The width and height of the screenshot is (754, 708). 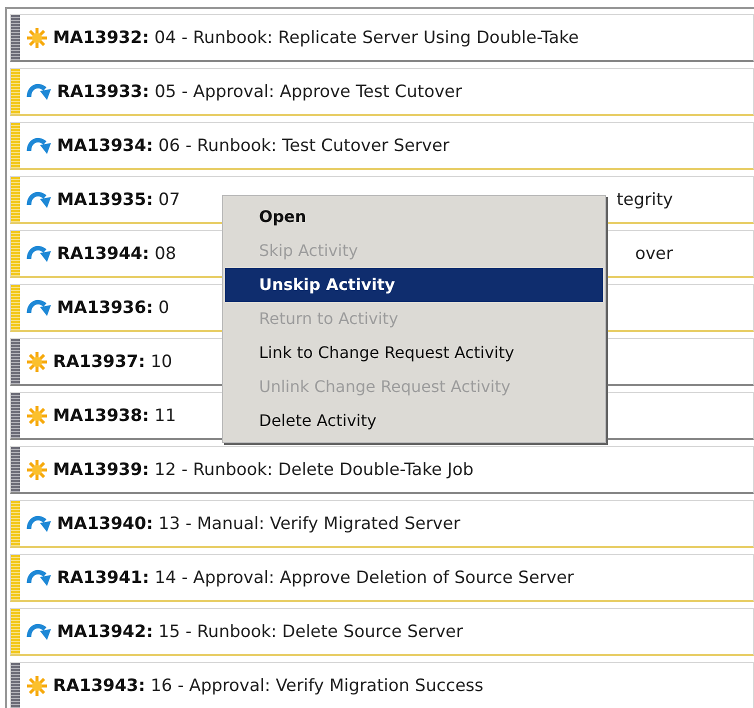 What do you see at coordinates (644, 200) in the screenshot?
I see `activity-label: tegrity` at bounding box center [644, 200].